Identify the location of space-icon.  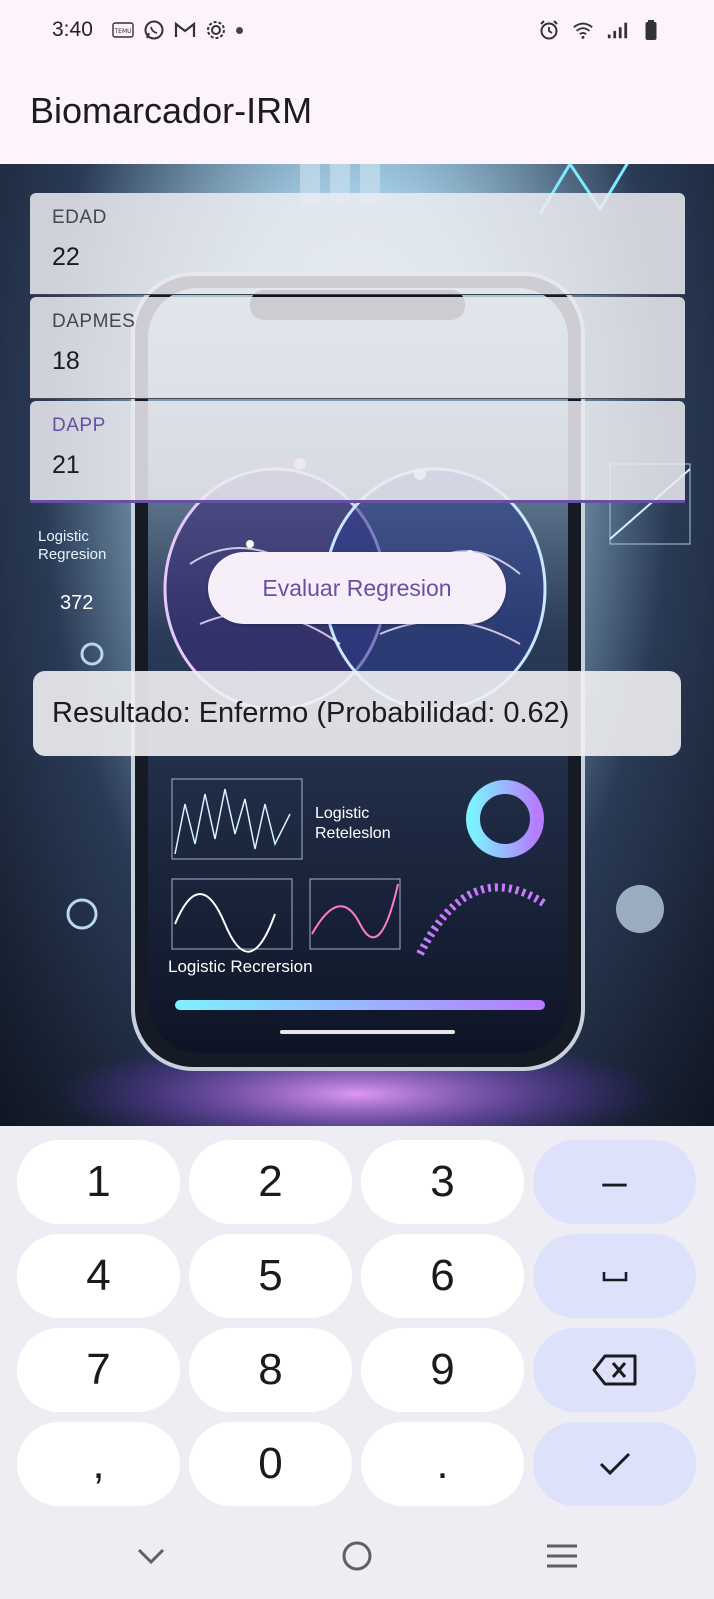
(614, 1277).